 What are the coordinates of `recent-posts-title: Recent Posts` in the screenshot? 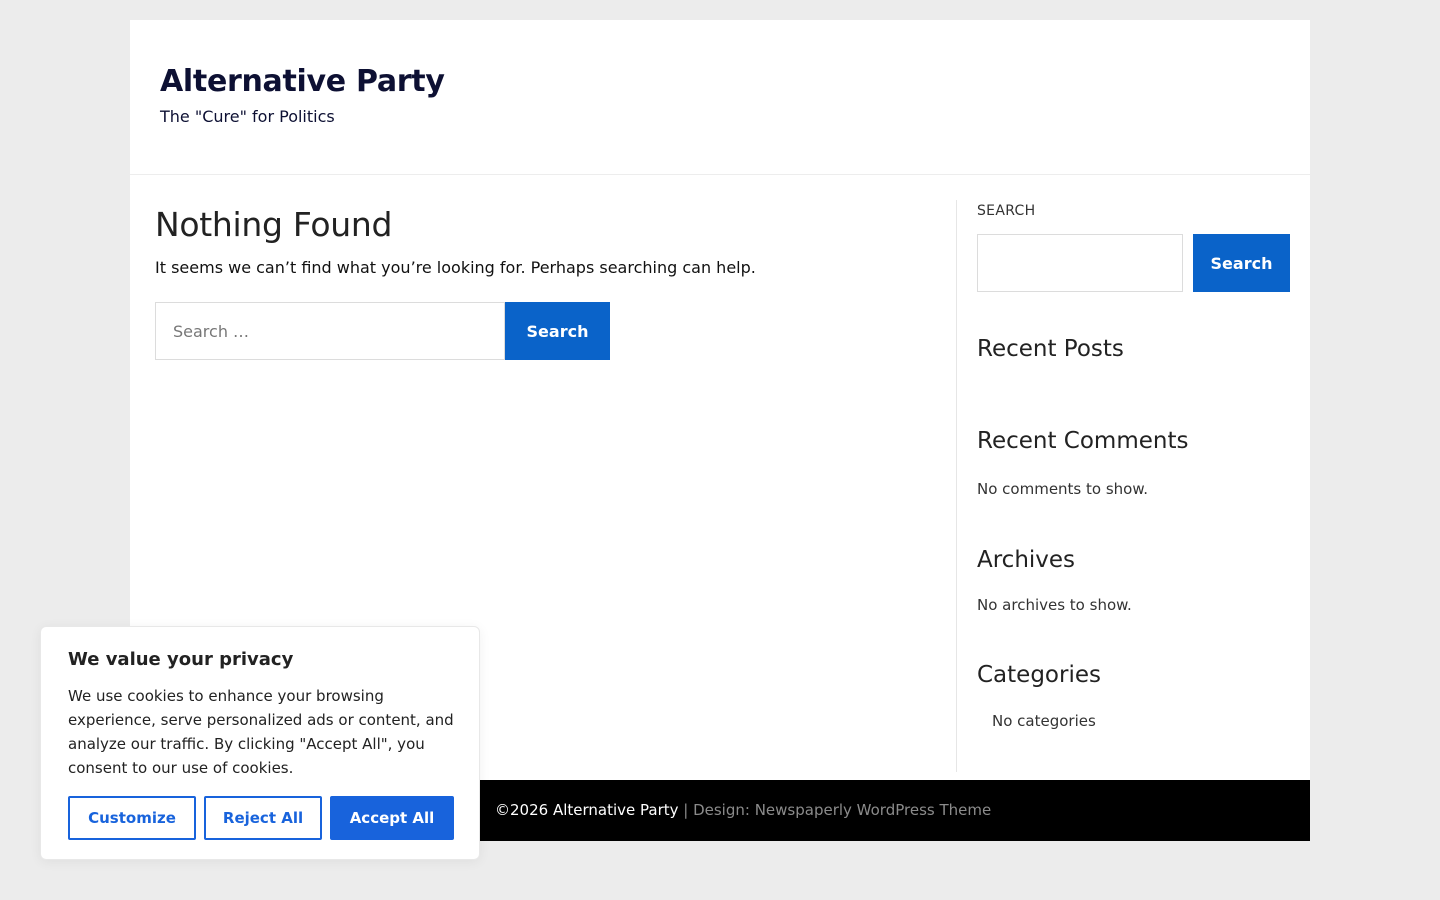 It's located at (1050, 349).